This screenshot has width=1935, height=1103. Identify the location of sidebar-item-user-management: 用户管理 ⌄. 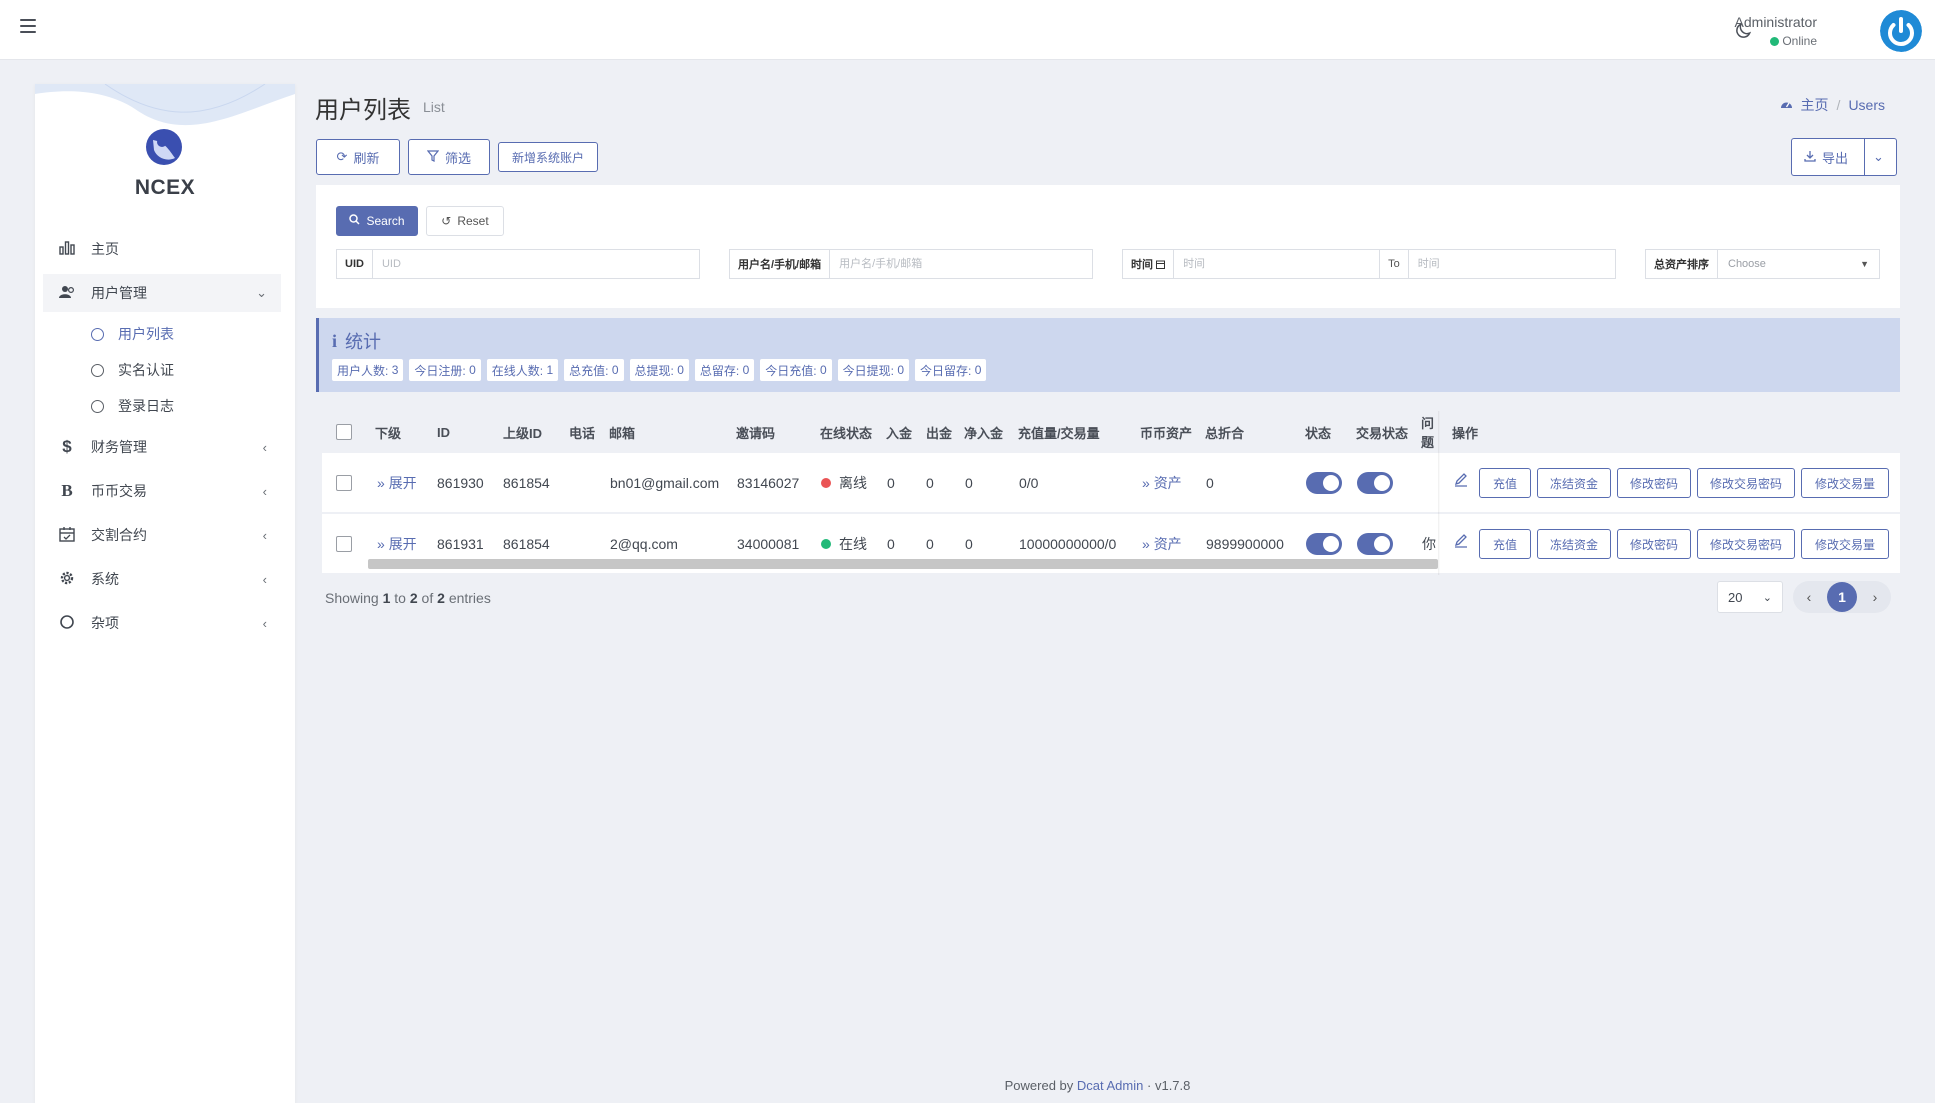
(162, 293).